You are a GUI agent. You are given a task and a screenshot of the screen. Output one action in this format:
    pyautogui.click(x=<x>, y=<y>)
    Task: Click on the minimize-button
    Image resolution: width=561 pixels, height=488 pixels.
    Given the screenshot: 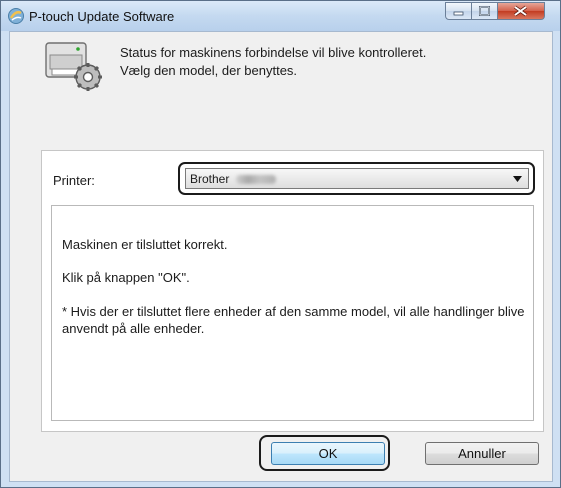 What is the action you would take?
    pyautogui.click(x=458, y=11)
    